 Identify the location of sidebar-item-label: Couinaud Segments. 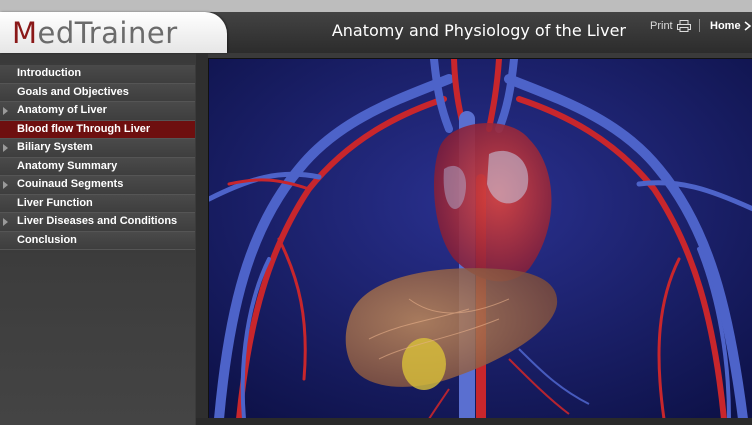
(70, 184).